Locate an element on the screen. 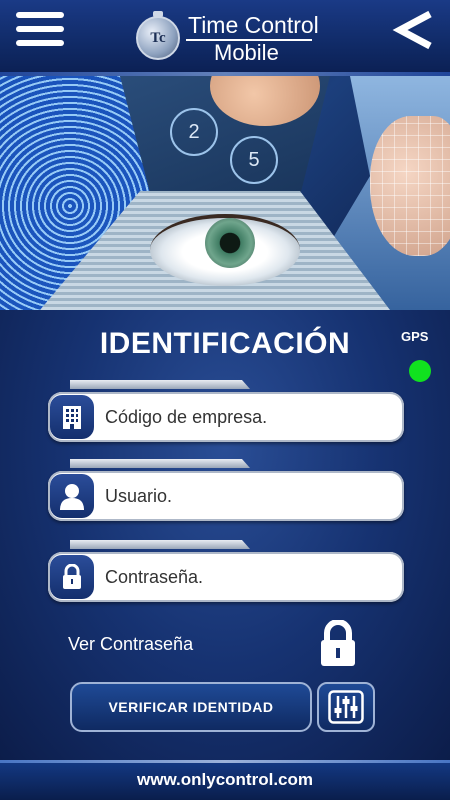  password-placeholder: Contraseña. is located at coordinates (154, 577).